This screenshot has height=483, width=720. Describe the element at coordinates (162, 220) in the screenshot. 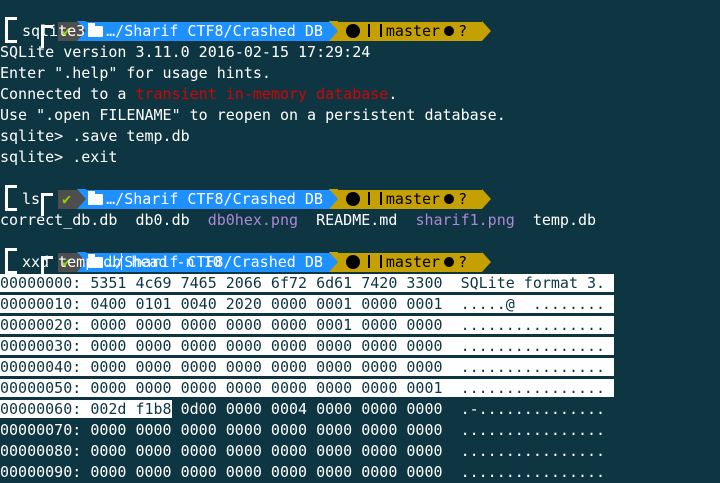

I see `file-entry: db0.db` at that location.